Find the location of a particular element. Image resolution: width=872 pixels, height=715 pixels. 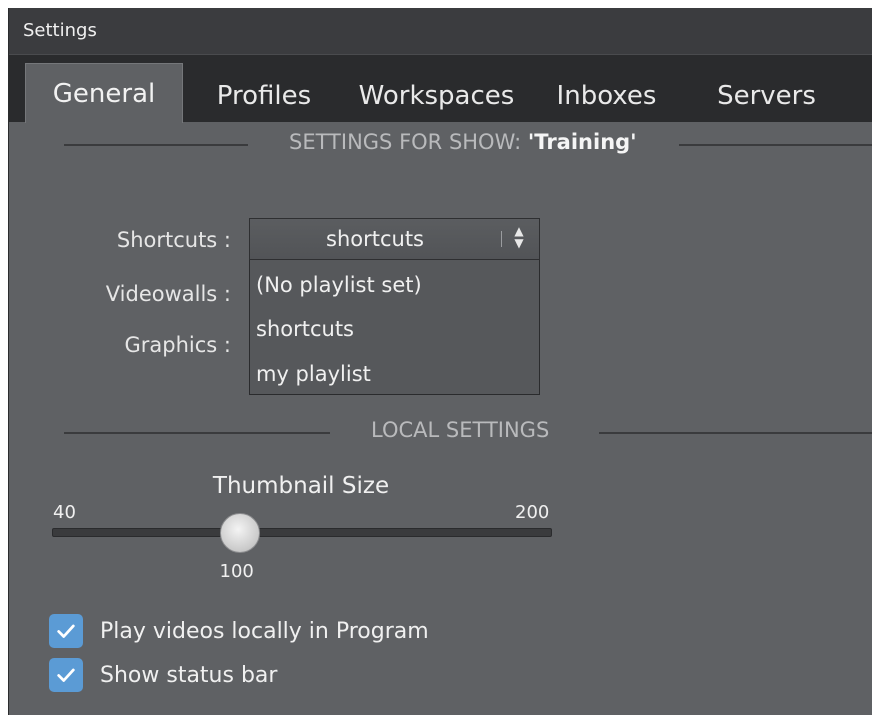

shortcuts-dropdown-list: (No playlist set) shortcuts my playlist is located at coordinates (394, 327).